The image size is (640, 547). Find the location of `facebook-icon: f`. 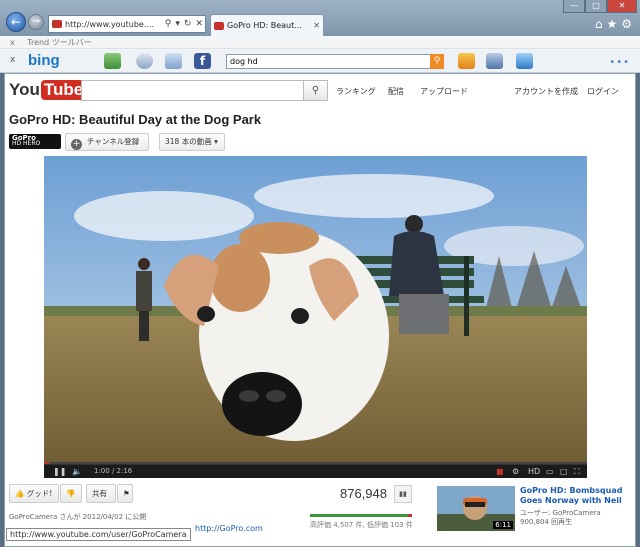

facebook-icon: f is located at coordinates (202, 61).